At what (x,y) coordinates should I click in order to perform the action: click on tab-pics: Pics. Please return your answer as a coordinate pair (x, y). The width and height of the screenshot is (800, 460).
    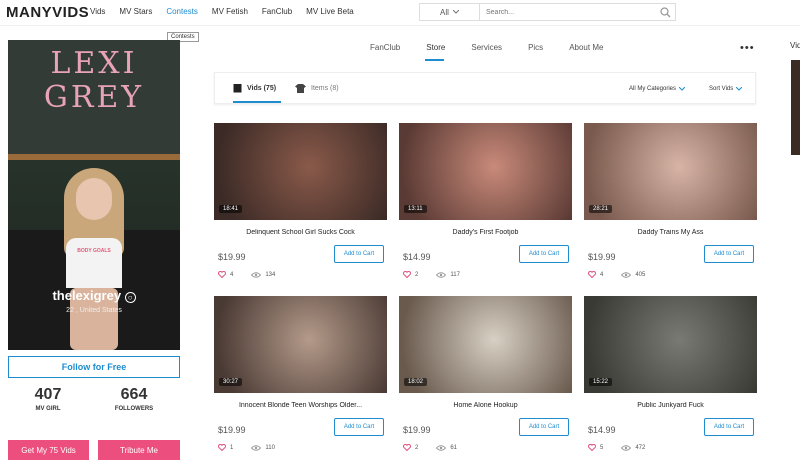
    Looking at the image, I should click on (535, 47).